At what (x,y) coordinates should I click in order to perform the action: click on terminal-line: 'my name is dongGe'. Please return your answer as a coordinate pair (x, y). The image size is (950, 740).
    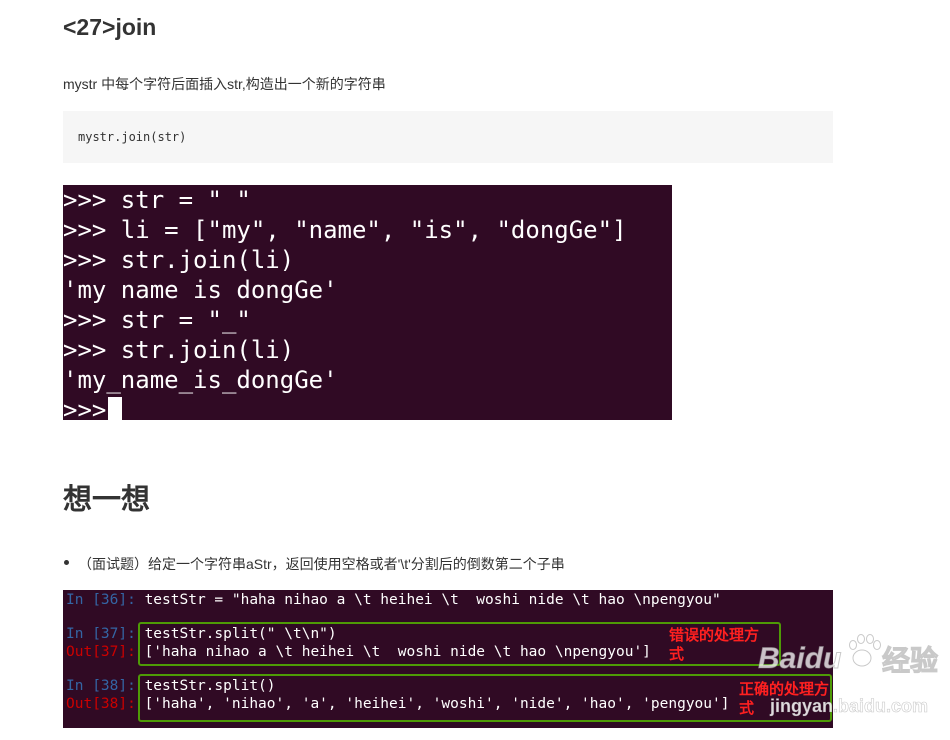
    Looking at the image, I should click on (200, 290).